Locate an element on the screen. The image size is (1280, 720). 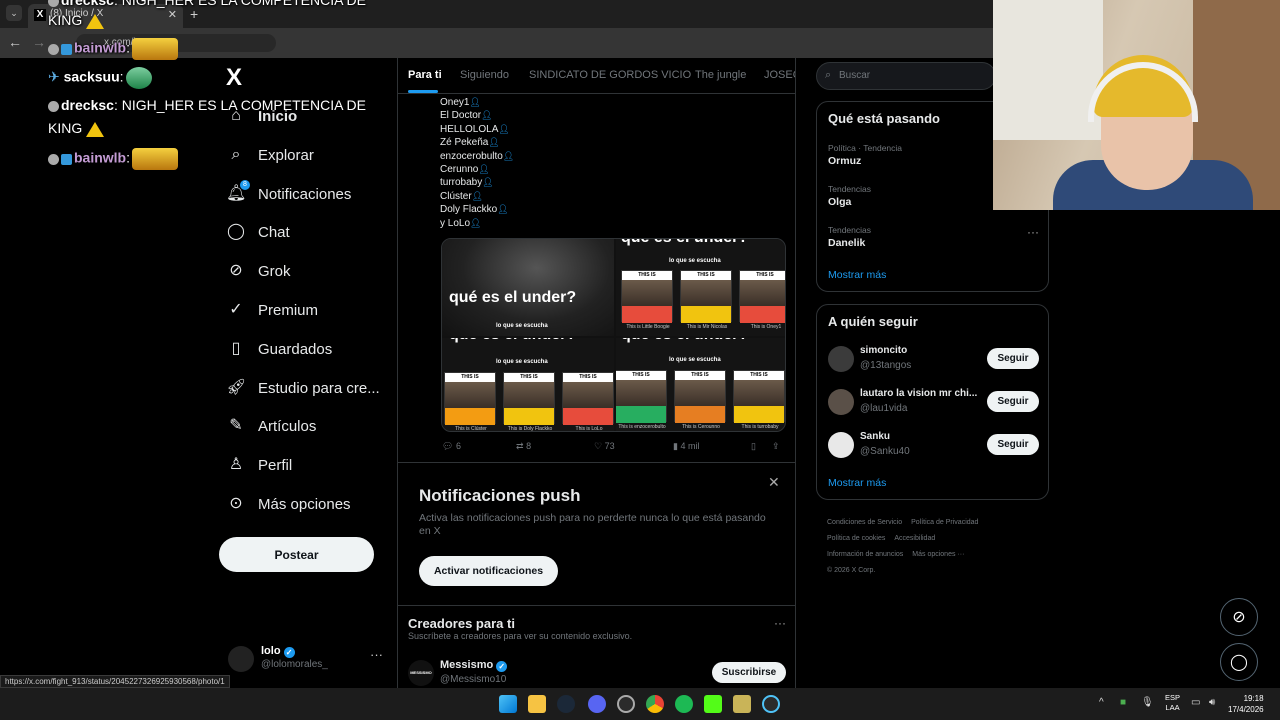
close-icon: ✕ is located at coordinates (774, 482).